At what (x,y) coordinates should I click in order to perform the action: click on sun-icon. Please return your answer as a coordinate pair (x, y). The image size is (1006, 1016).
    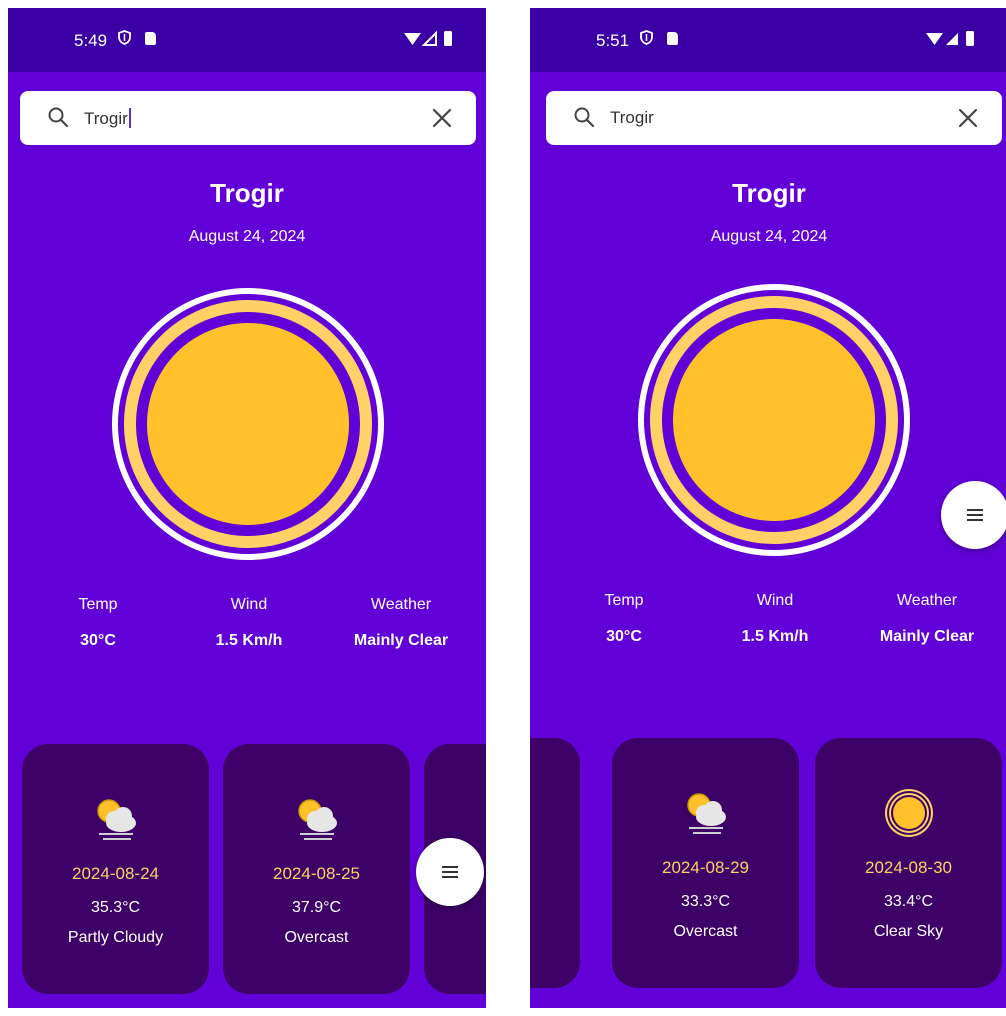
    Looking at the image, I should click on (909, 813).